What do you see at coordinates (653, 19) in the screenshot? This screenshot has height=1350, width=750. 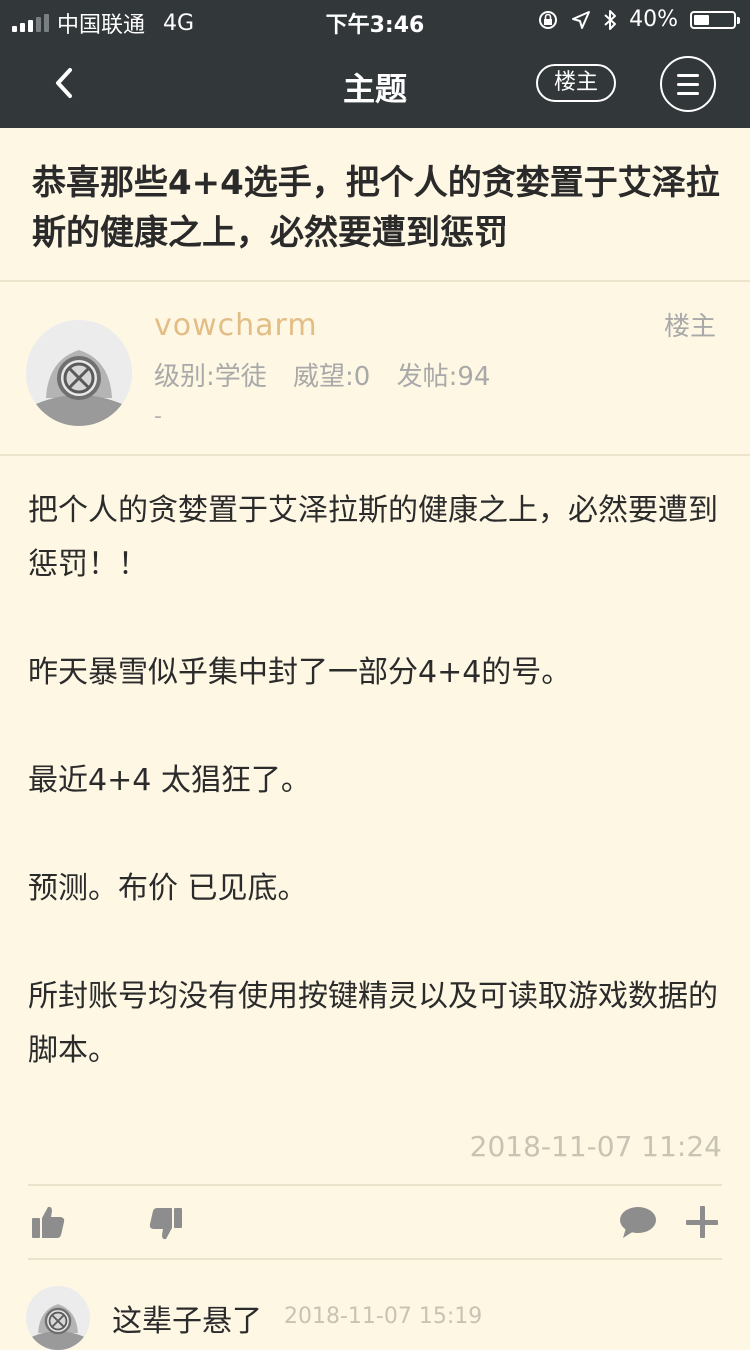 I see `battery-percent: 40%` at bounding box center [653, 19].